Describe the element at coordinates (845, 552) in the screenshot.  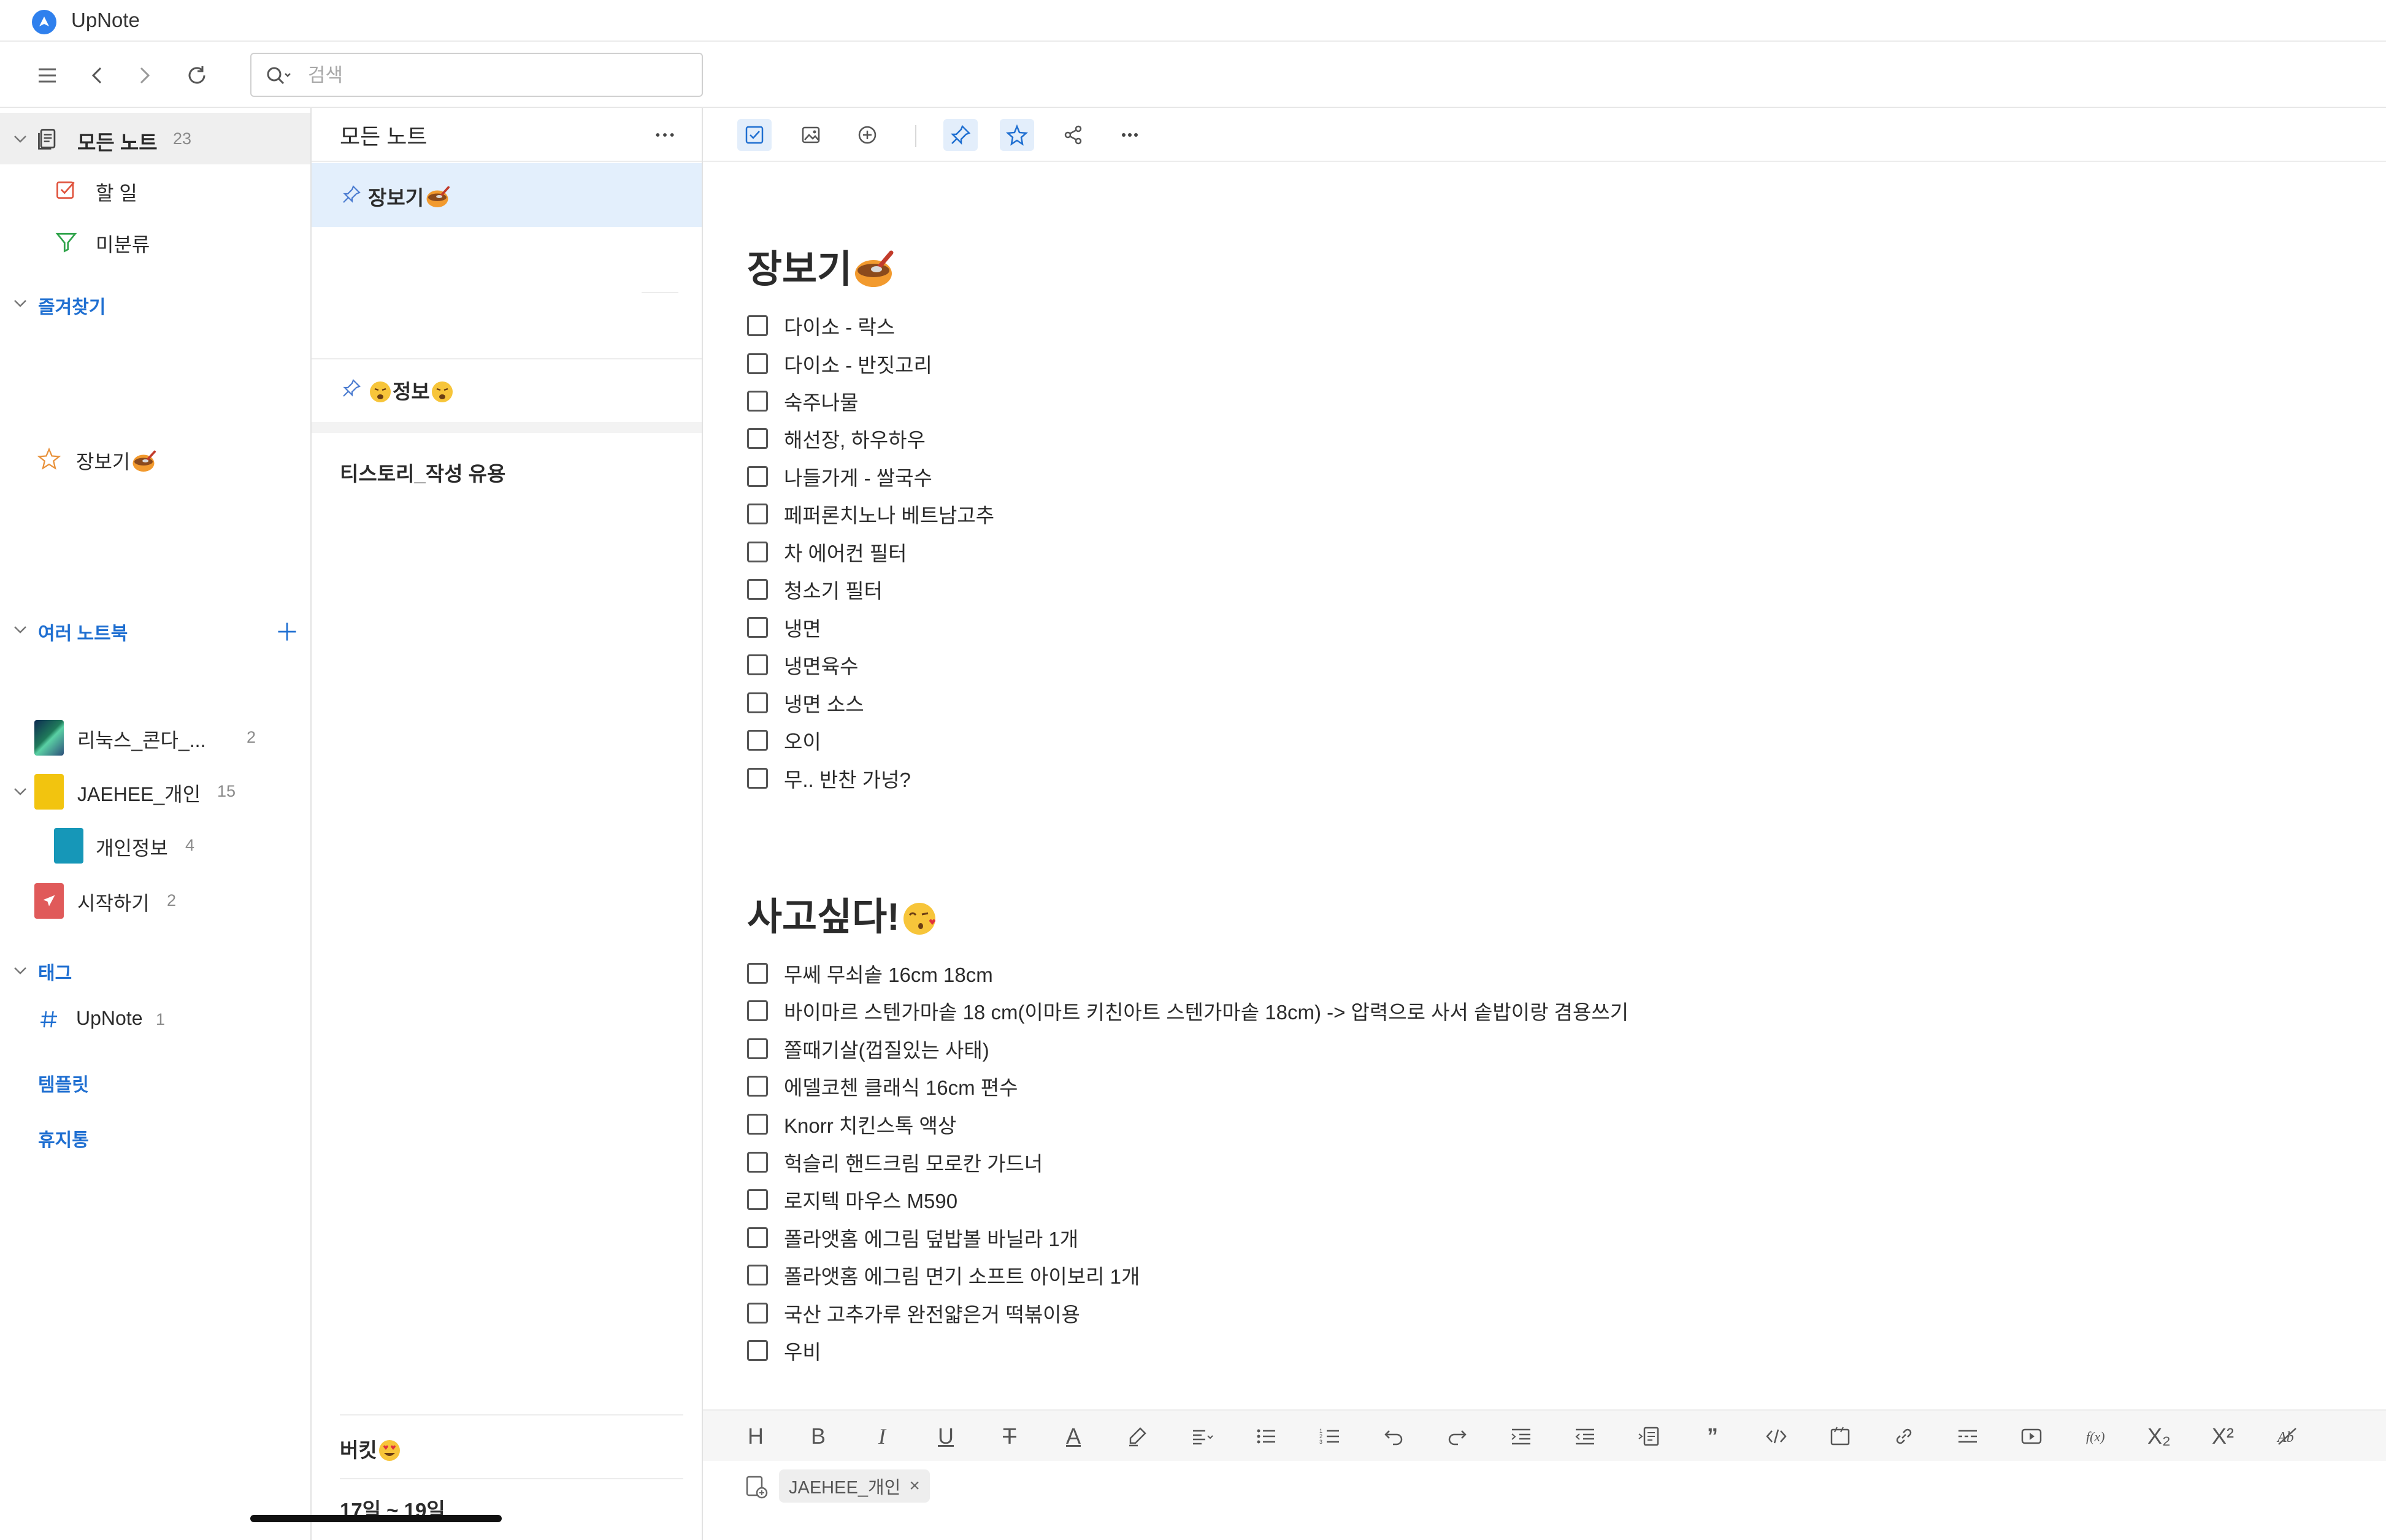
I see `checklist-item-text: 차 에어컨 필터` at that location.